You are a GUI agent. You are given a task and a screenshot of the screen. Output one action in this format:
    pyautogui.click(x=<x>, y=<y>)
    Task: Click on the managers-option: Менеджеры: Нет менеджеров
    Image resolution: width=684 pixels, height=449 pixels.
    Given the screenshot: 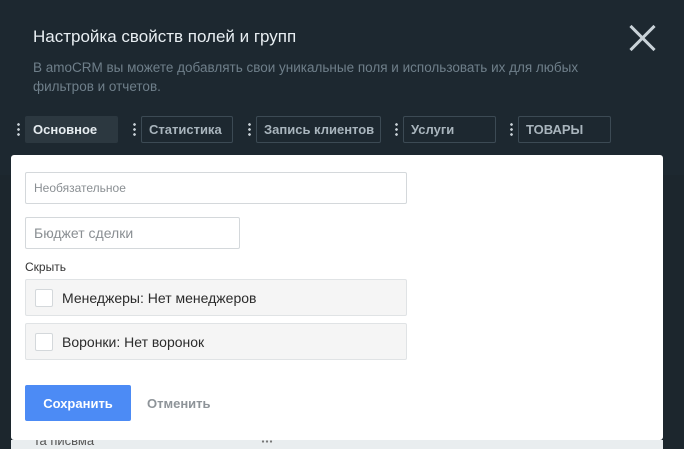 What is the action you would take?
    pyautogui.click(x=216, y=297)
    